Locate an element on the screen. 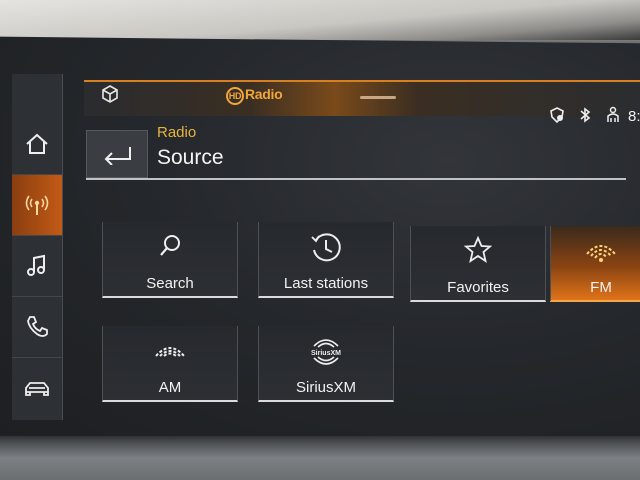  hd-radio-logo: HD Radio is located at coordinates (254, 95).